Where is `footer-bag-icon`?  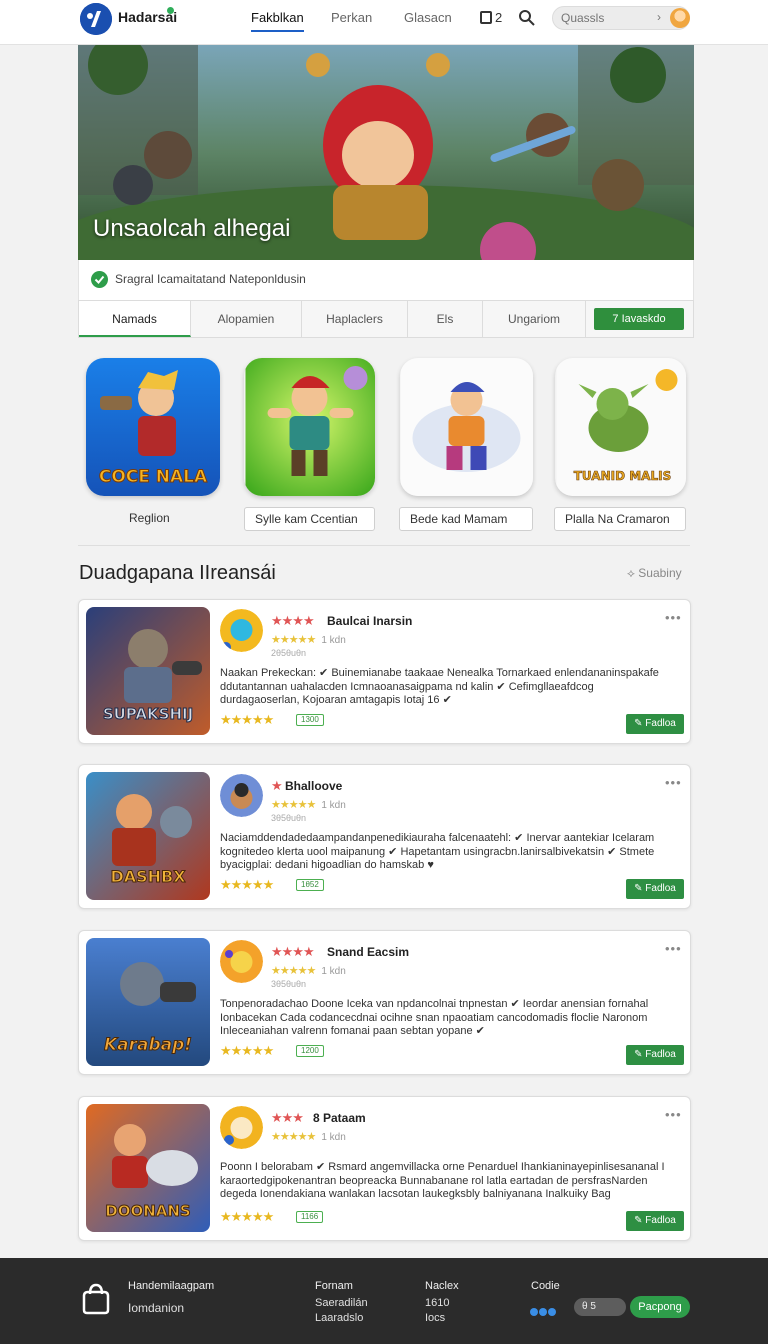
footer-bag-icon is located at coordinates (96, 1299).